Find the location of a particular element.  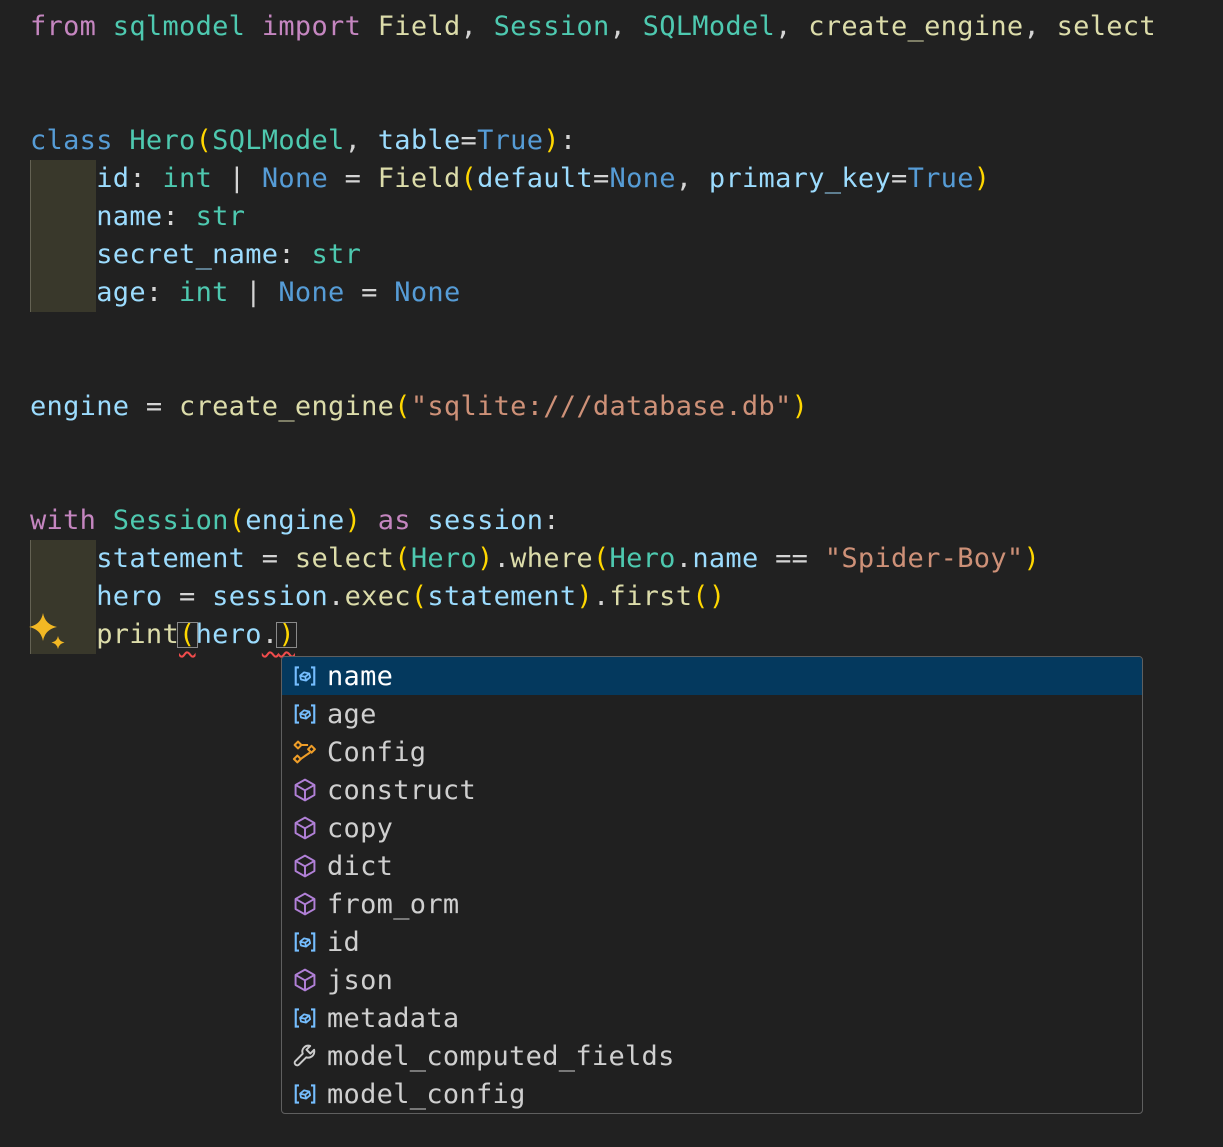

ai-sparkle-icon is located at coordinates (47, 631).